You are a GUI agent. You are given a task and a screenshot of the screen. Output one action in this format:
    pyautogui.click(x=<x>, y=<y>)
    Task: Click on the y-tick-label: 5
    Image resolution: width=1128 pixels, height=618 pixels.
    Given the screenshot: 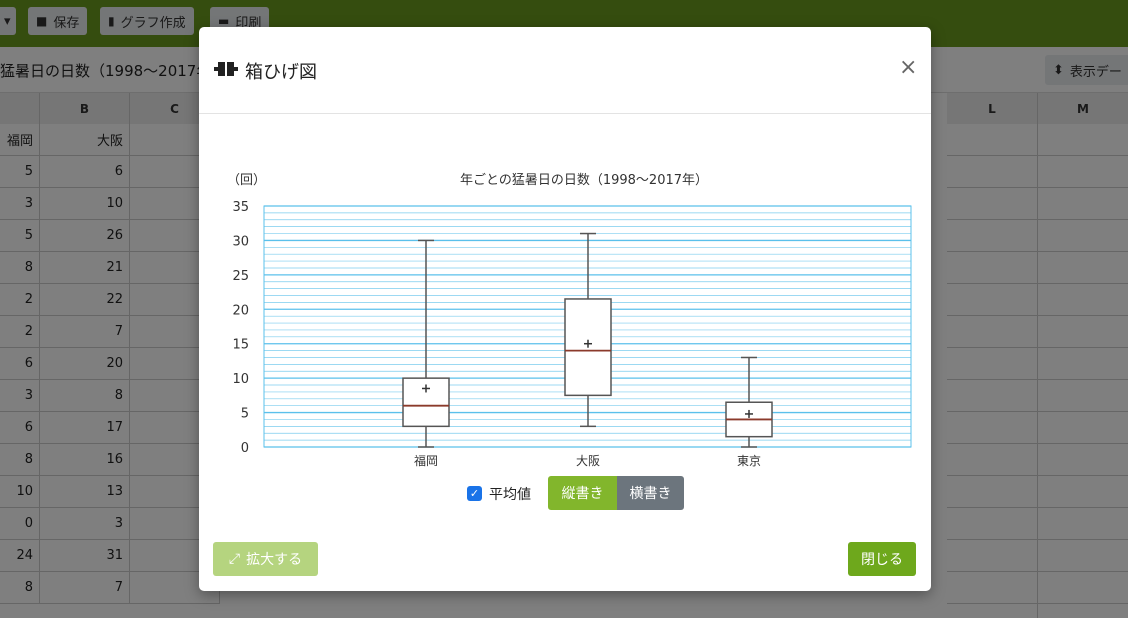 What is the action you would take?
    pyautogui.click(x=245, y=414)
    